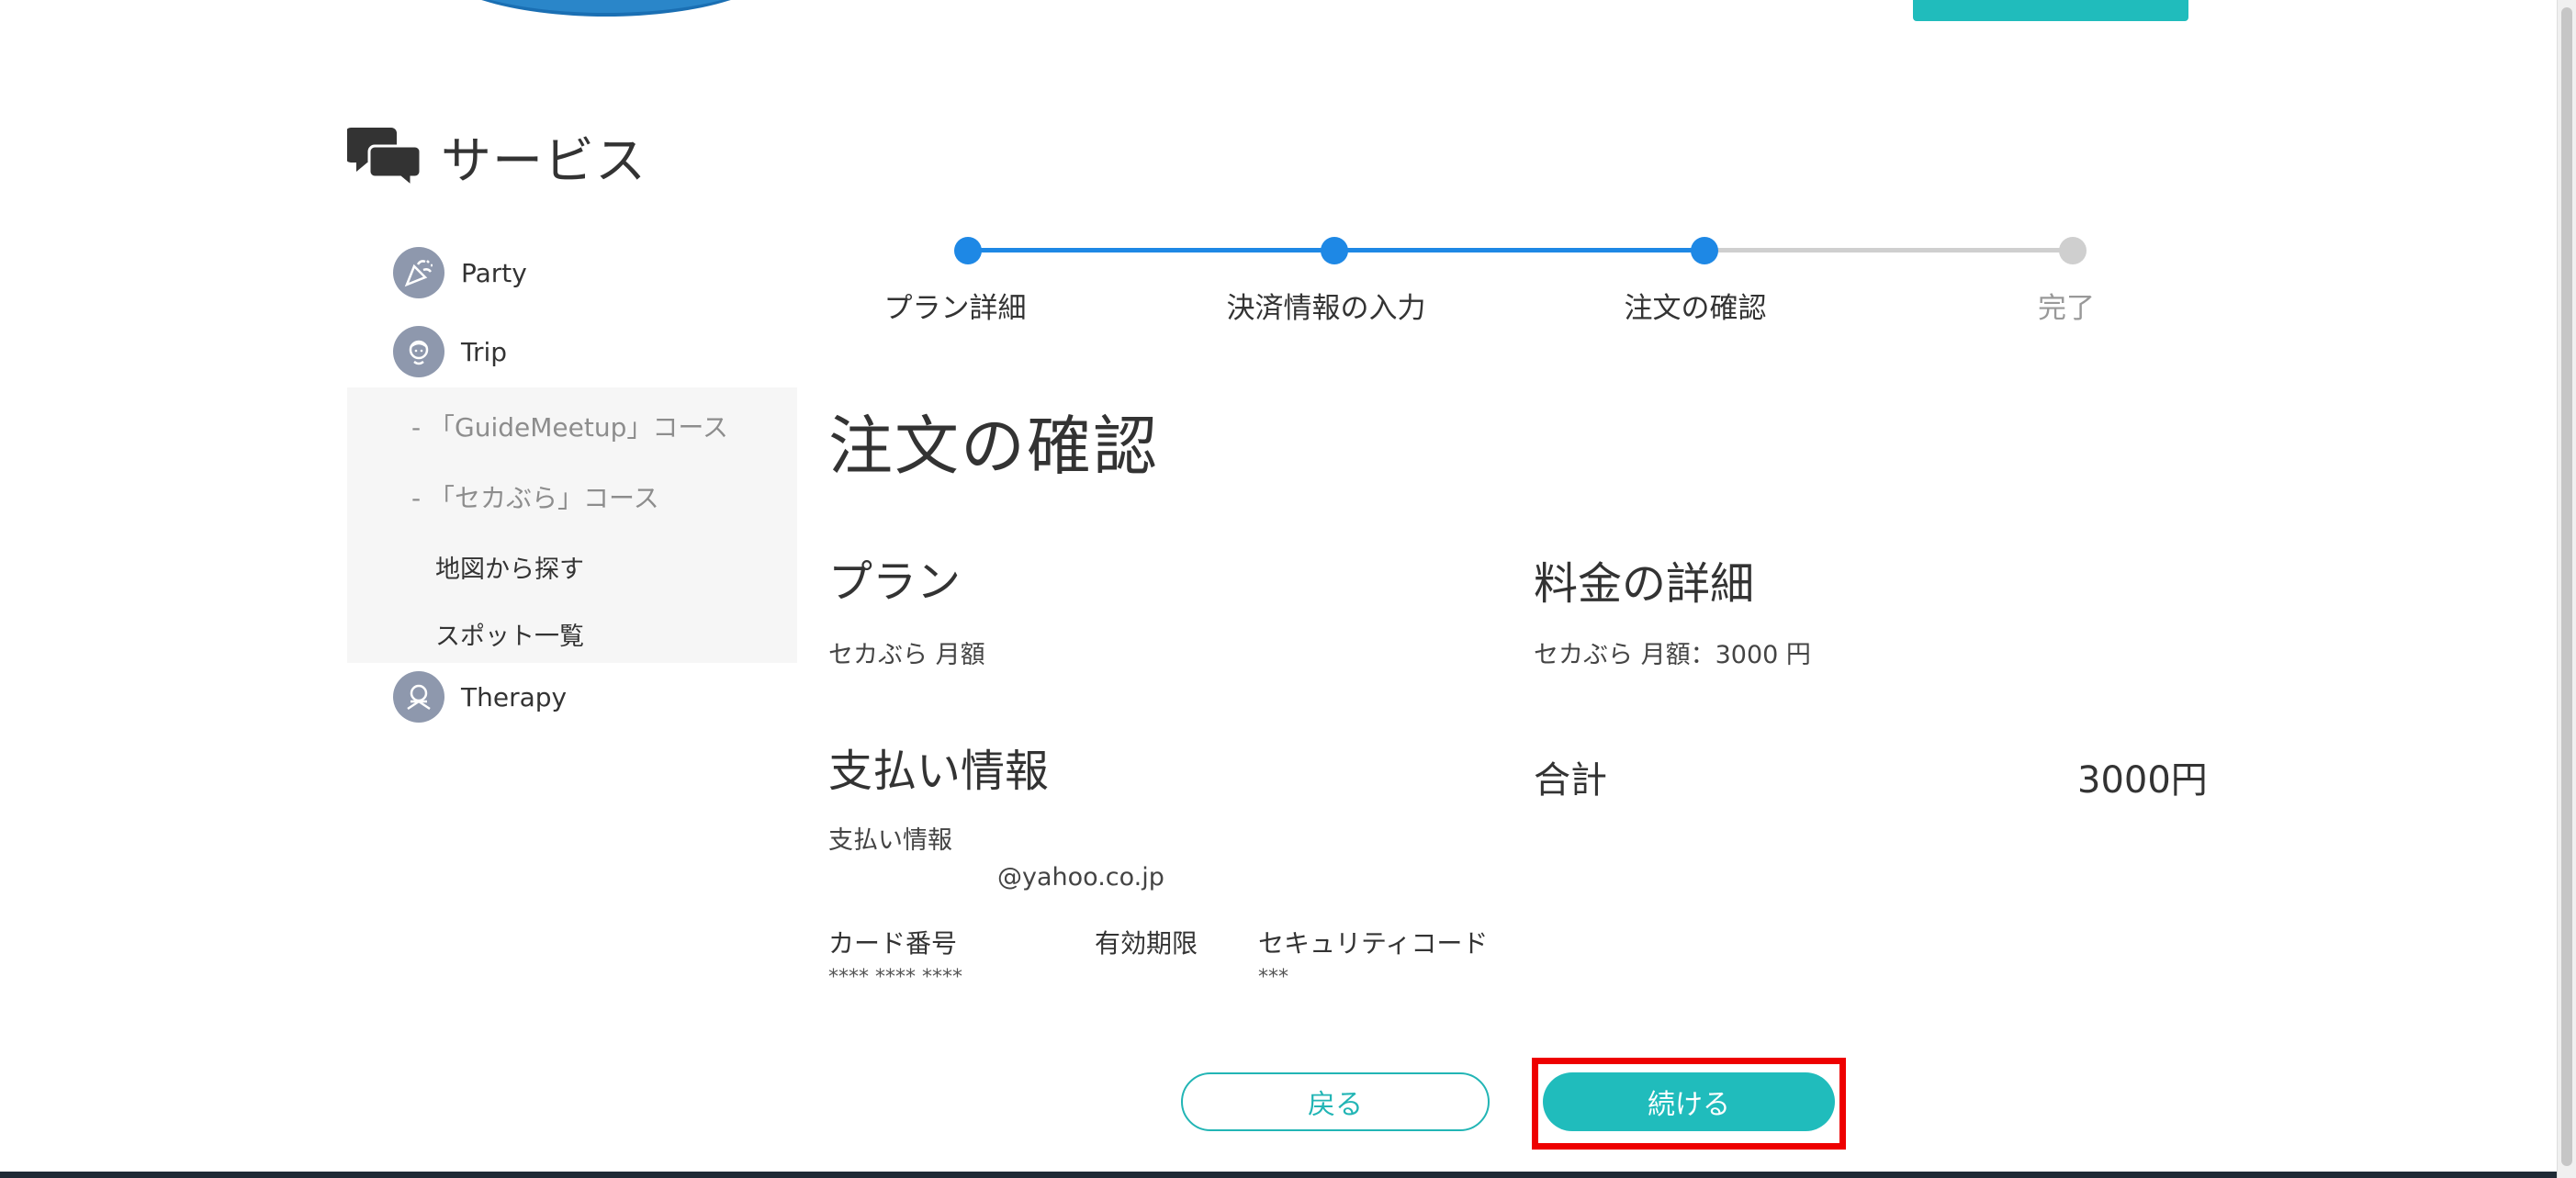 This screenshot has width=2576, height=1178. What do you see at coordinates (418, 272) in the screenshot?
I see `party-popper-icon` at bounding box center [418, 272].